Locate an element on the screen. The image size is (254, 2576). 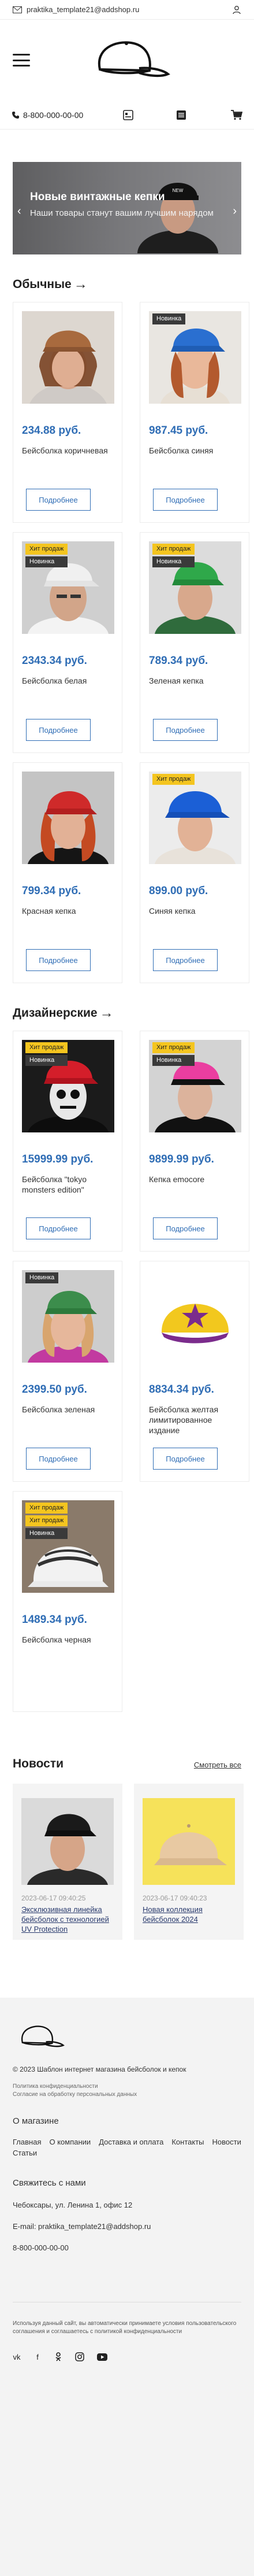
top-email-block: praktika_template21@addshop.ru is located at coordinates (76, 9).